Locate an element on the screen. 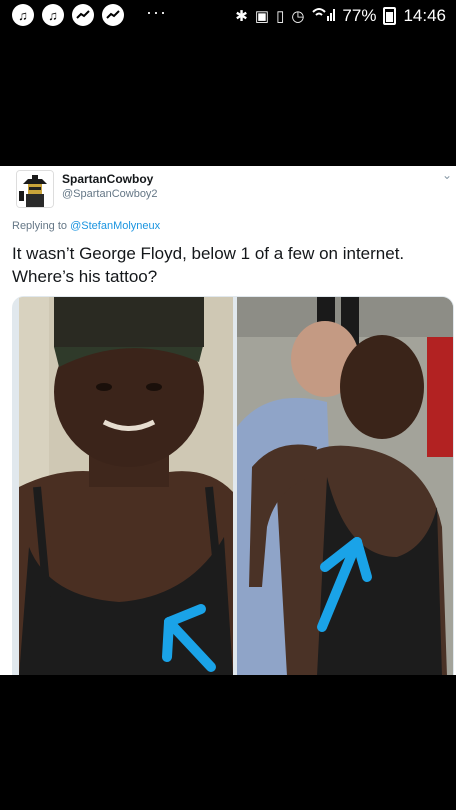  nfc-icon: ▣ is located at coordinates (262, 16).